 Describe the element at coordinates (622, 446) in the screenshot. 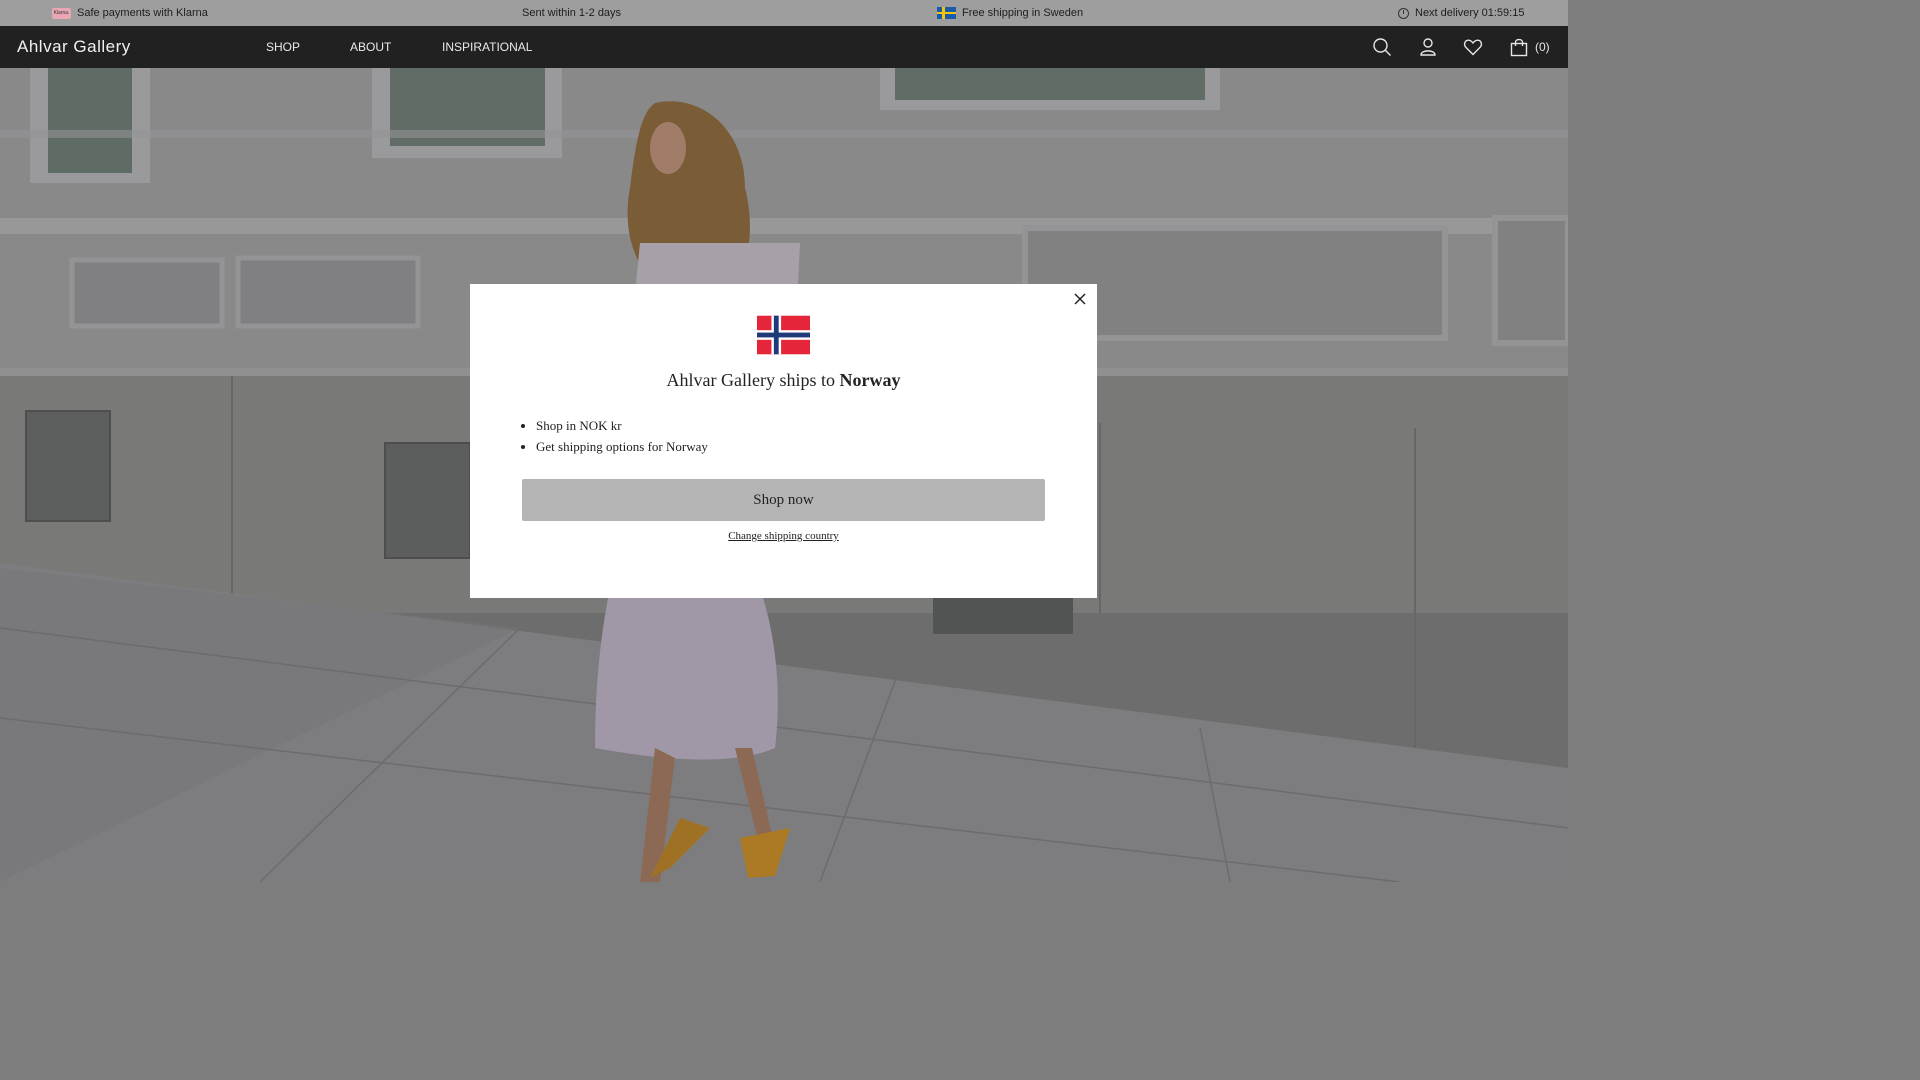

I see `list-item: Get shipping options for Norway` at that location.